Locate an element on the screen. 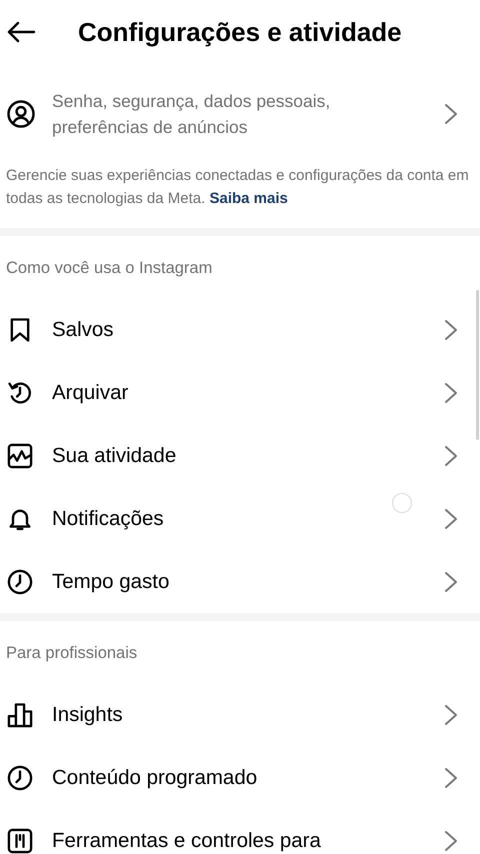 The image size is (480, 854). page-title: Configurações e atividade is located at coordinates (240, 32).